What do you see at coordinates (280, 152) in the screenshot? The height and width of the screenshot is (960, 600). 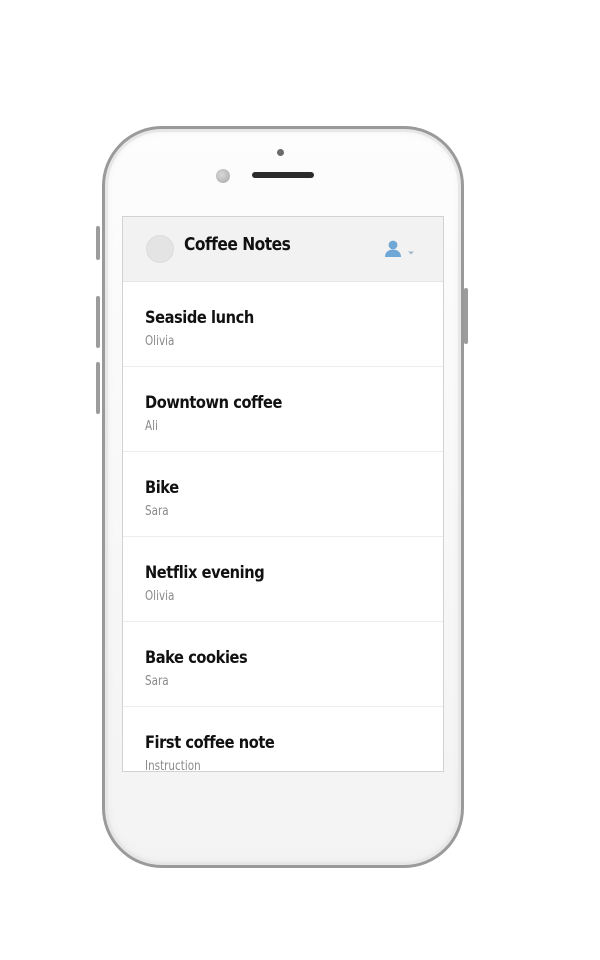 I see `proximity-sensor` at bounding box center [280, 152].